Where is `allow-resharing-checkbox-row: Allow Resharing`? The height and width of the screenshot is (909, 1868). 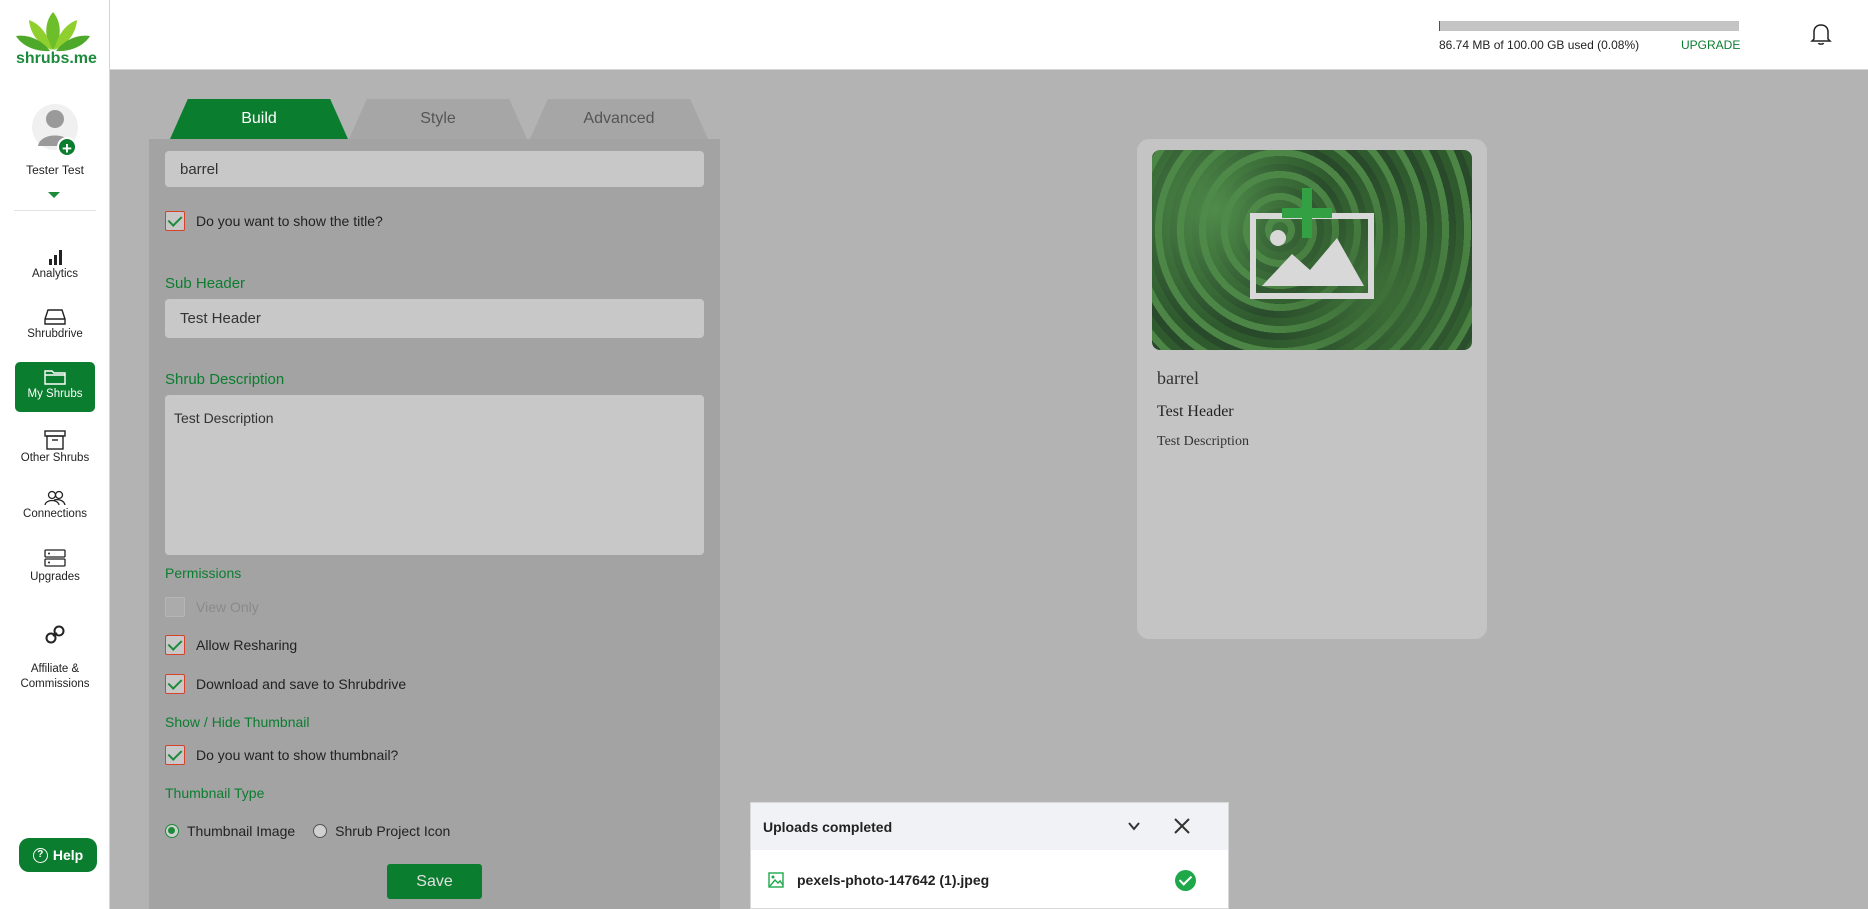 allow-resharing-checkbox-row: Allow Resharing is located at coordinates (231, 645).